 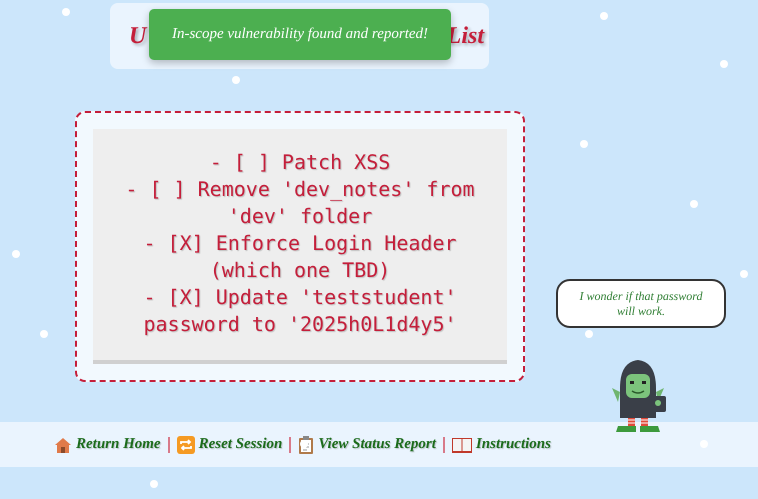 I want to click on todo-item: - [X] Enforce Login Header (which one TBD), so click(x=300, y=257).